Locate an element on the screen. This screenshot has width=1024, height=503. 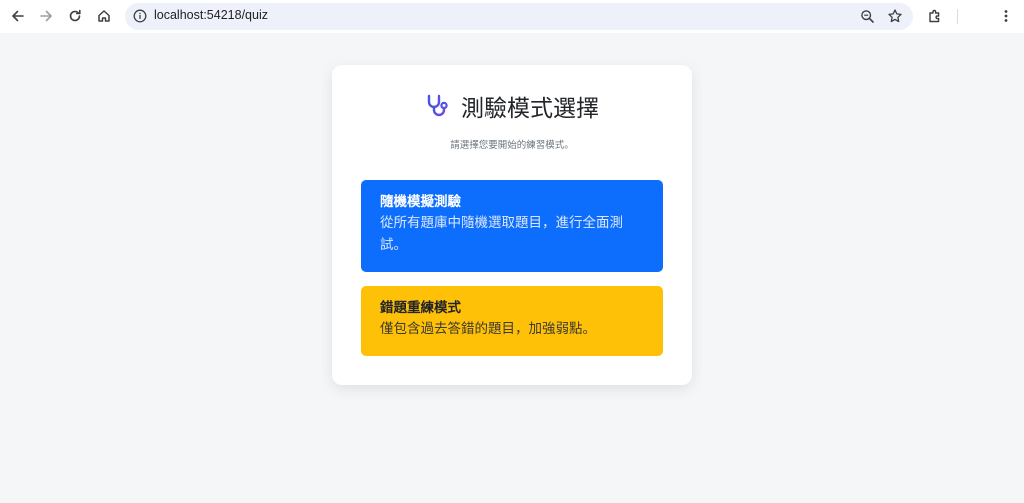
home-icon is located at coordinates (104, 16).